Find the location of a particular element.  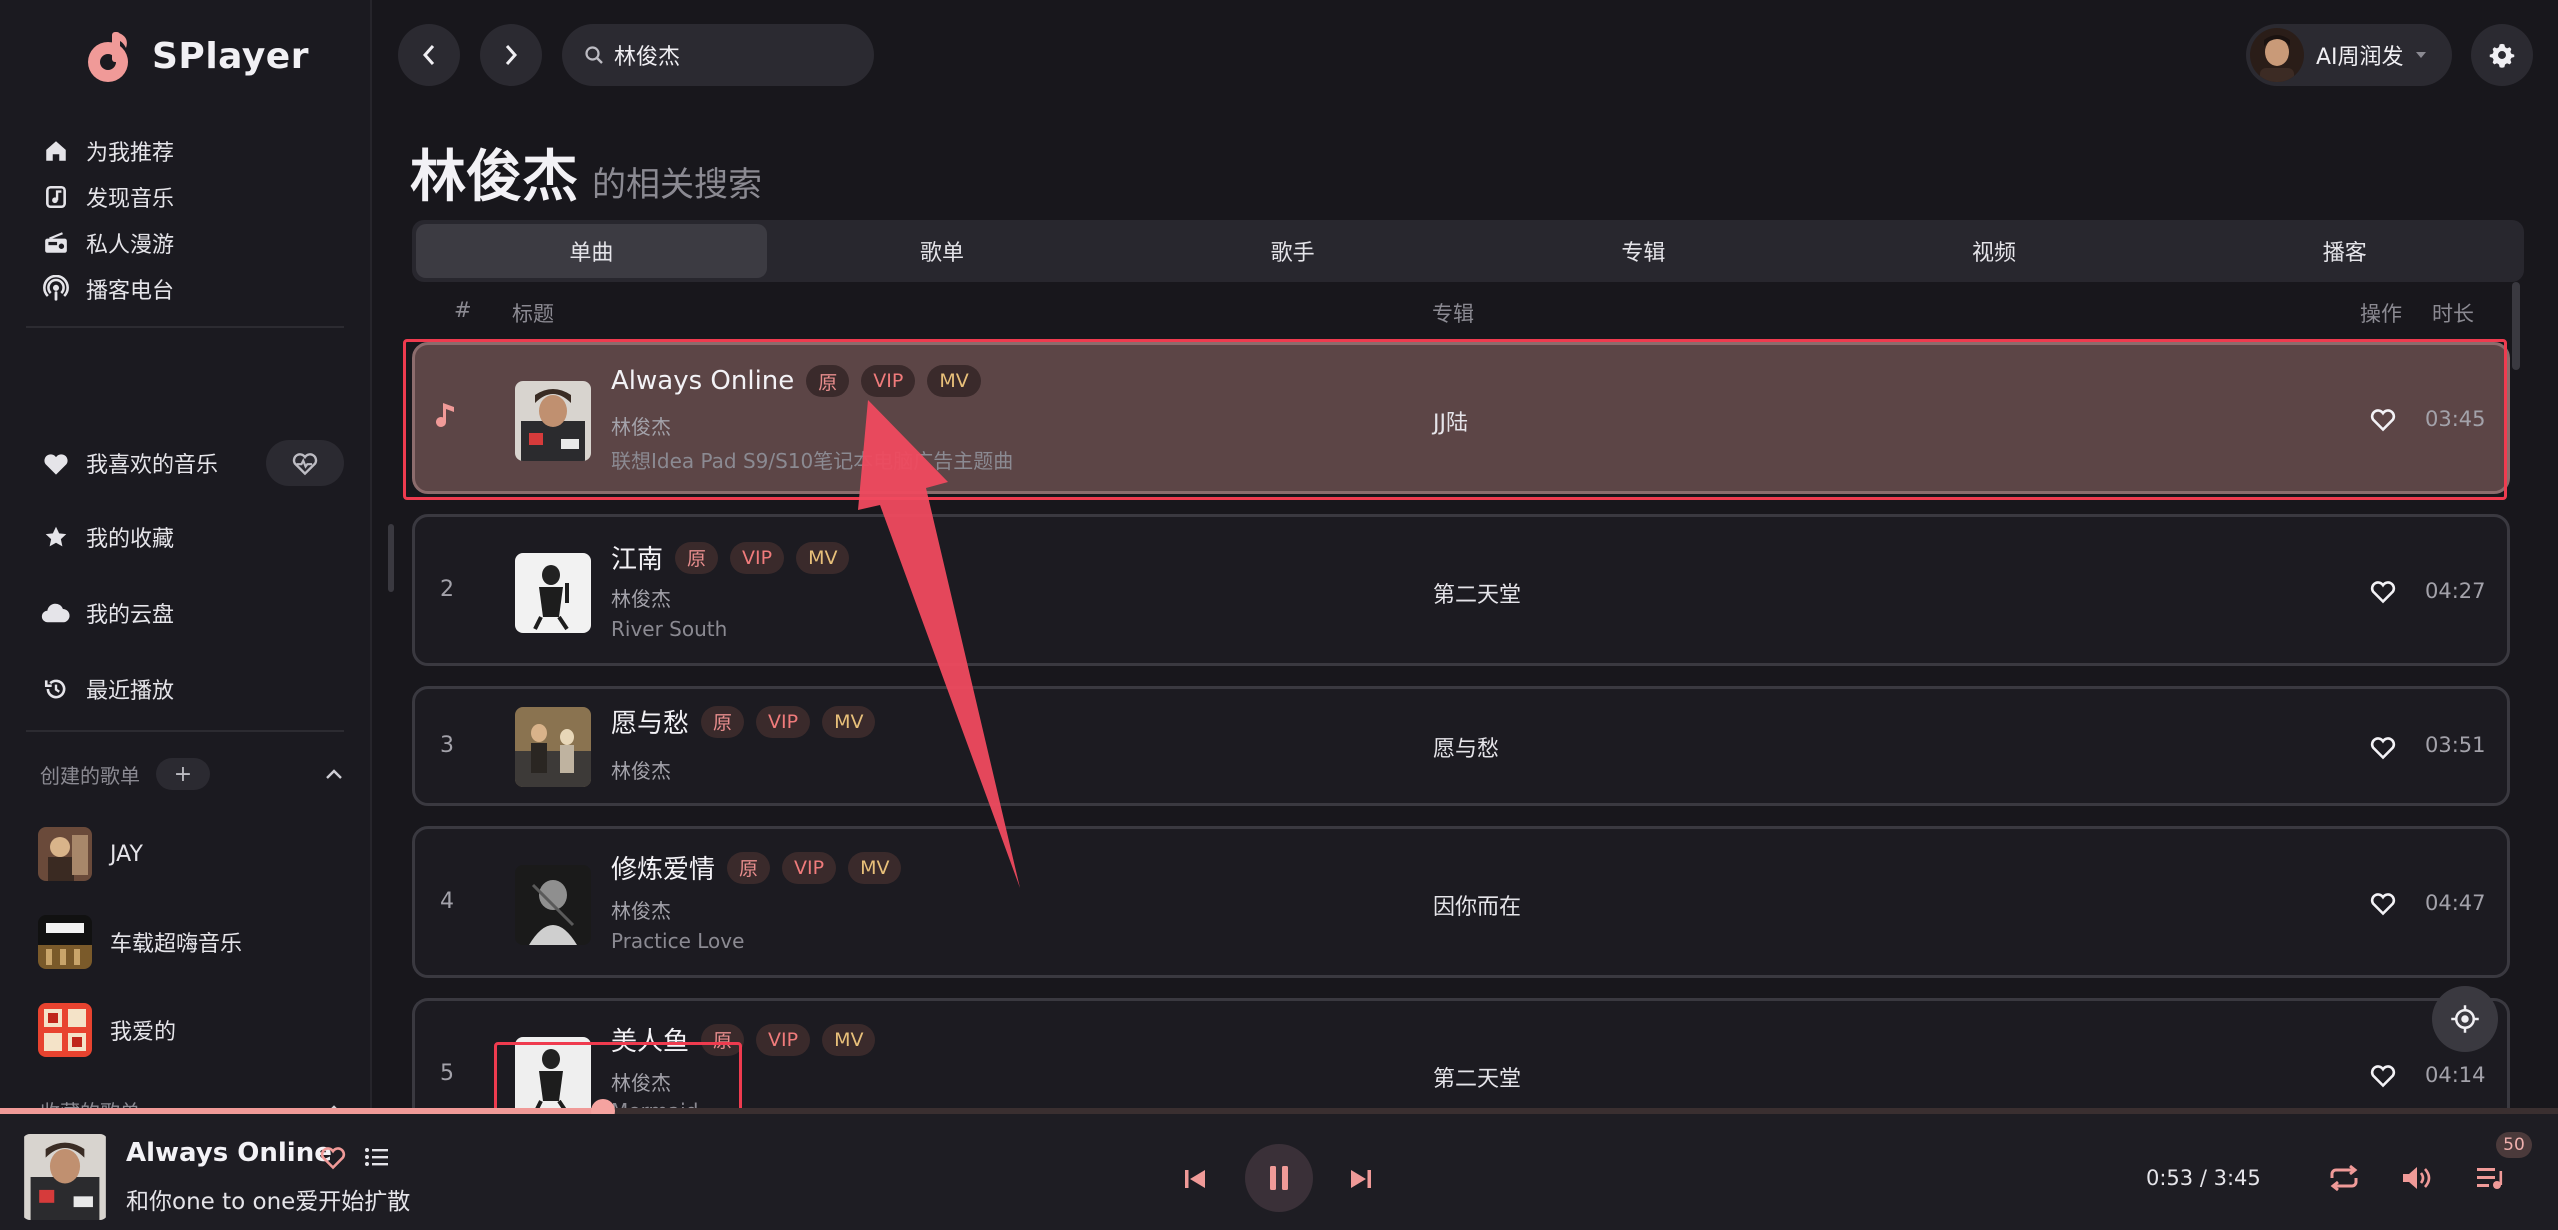

previous-button is located at coordinates (1195, 1179).